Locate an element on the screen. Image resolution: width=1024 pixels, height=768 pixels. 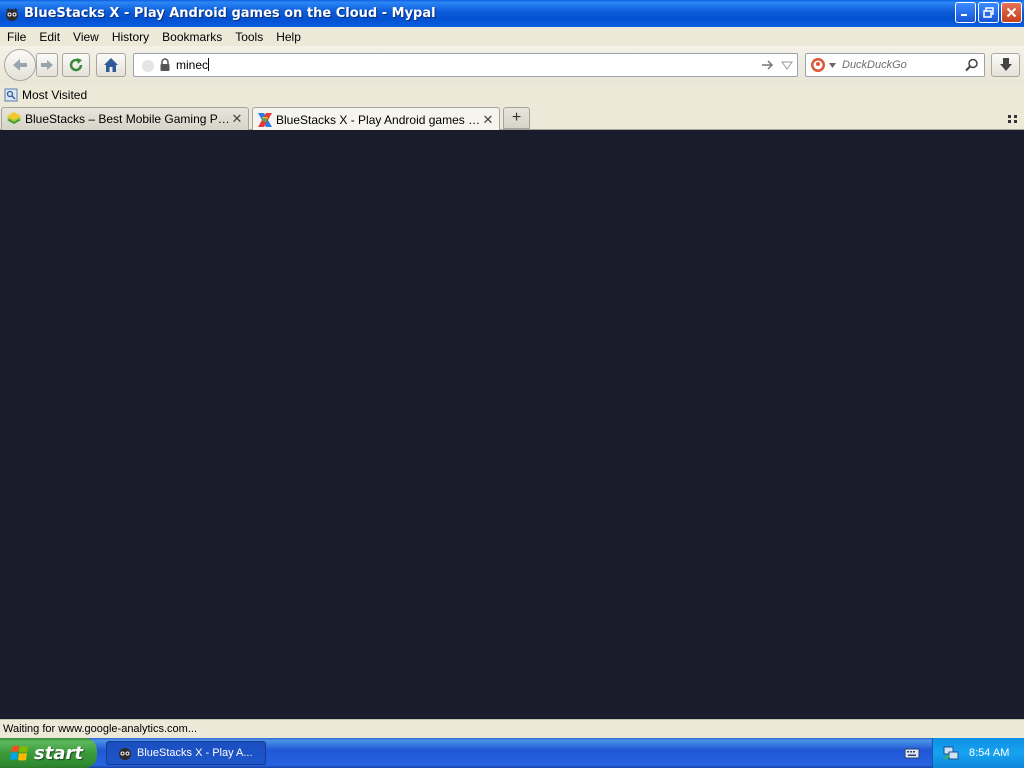
reload-button is located at coordinates (76, 65).